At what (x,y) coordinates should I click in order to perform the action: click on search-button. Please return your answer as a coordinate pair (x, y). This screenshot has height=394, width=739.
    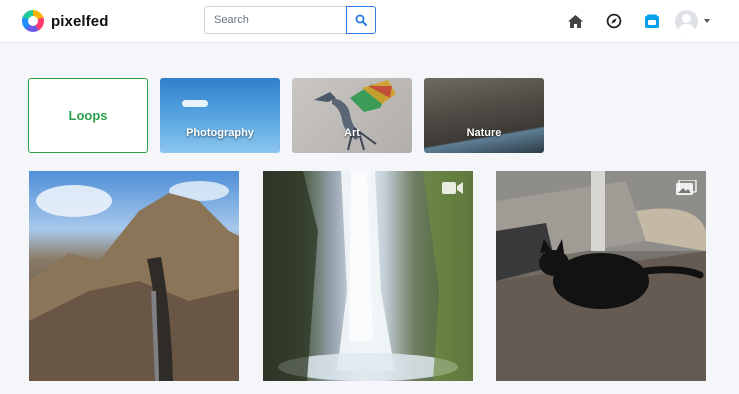
    Looking at the image, I should click on (361, 20).